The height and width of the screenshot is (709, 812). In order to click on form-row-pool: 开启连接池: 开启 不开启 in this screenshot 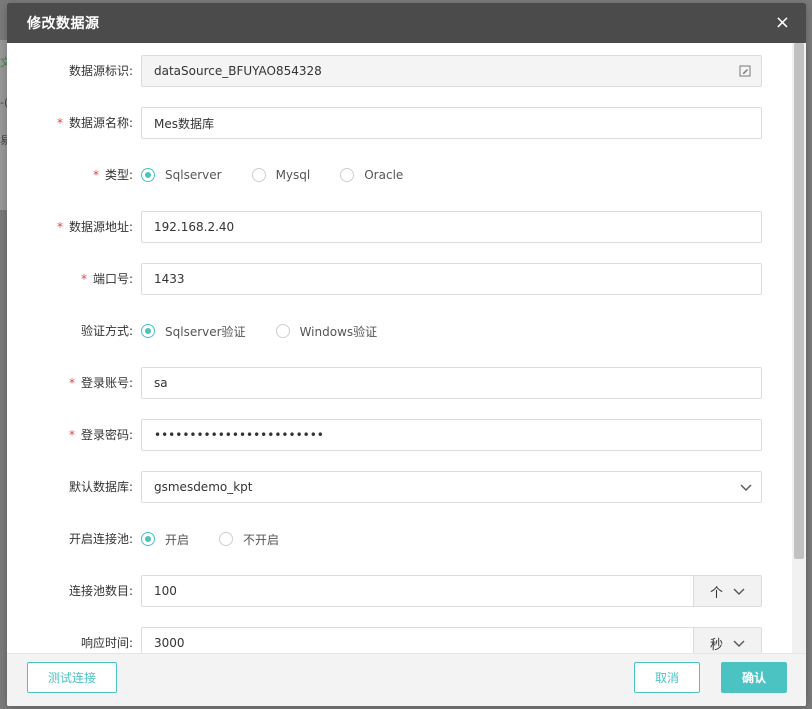, I will do `click(402, 539)`.